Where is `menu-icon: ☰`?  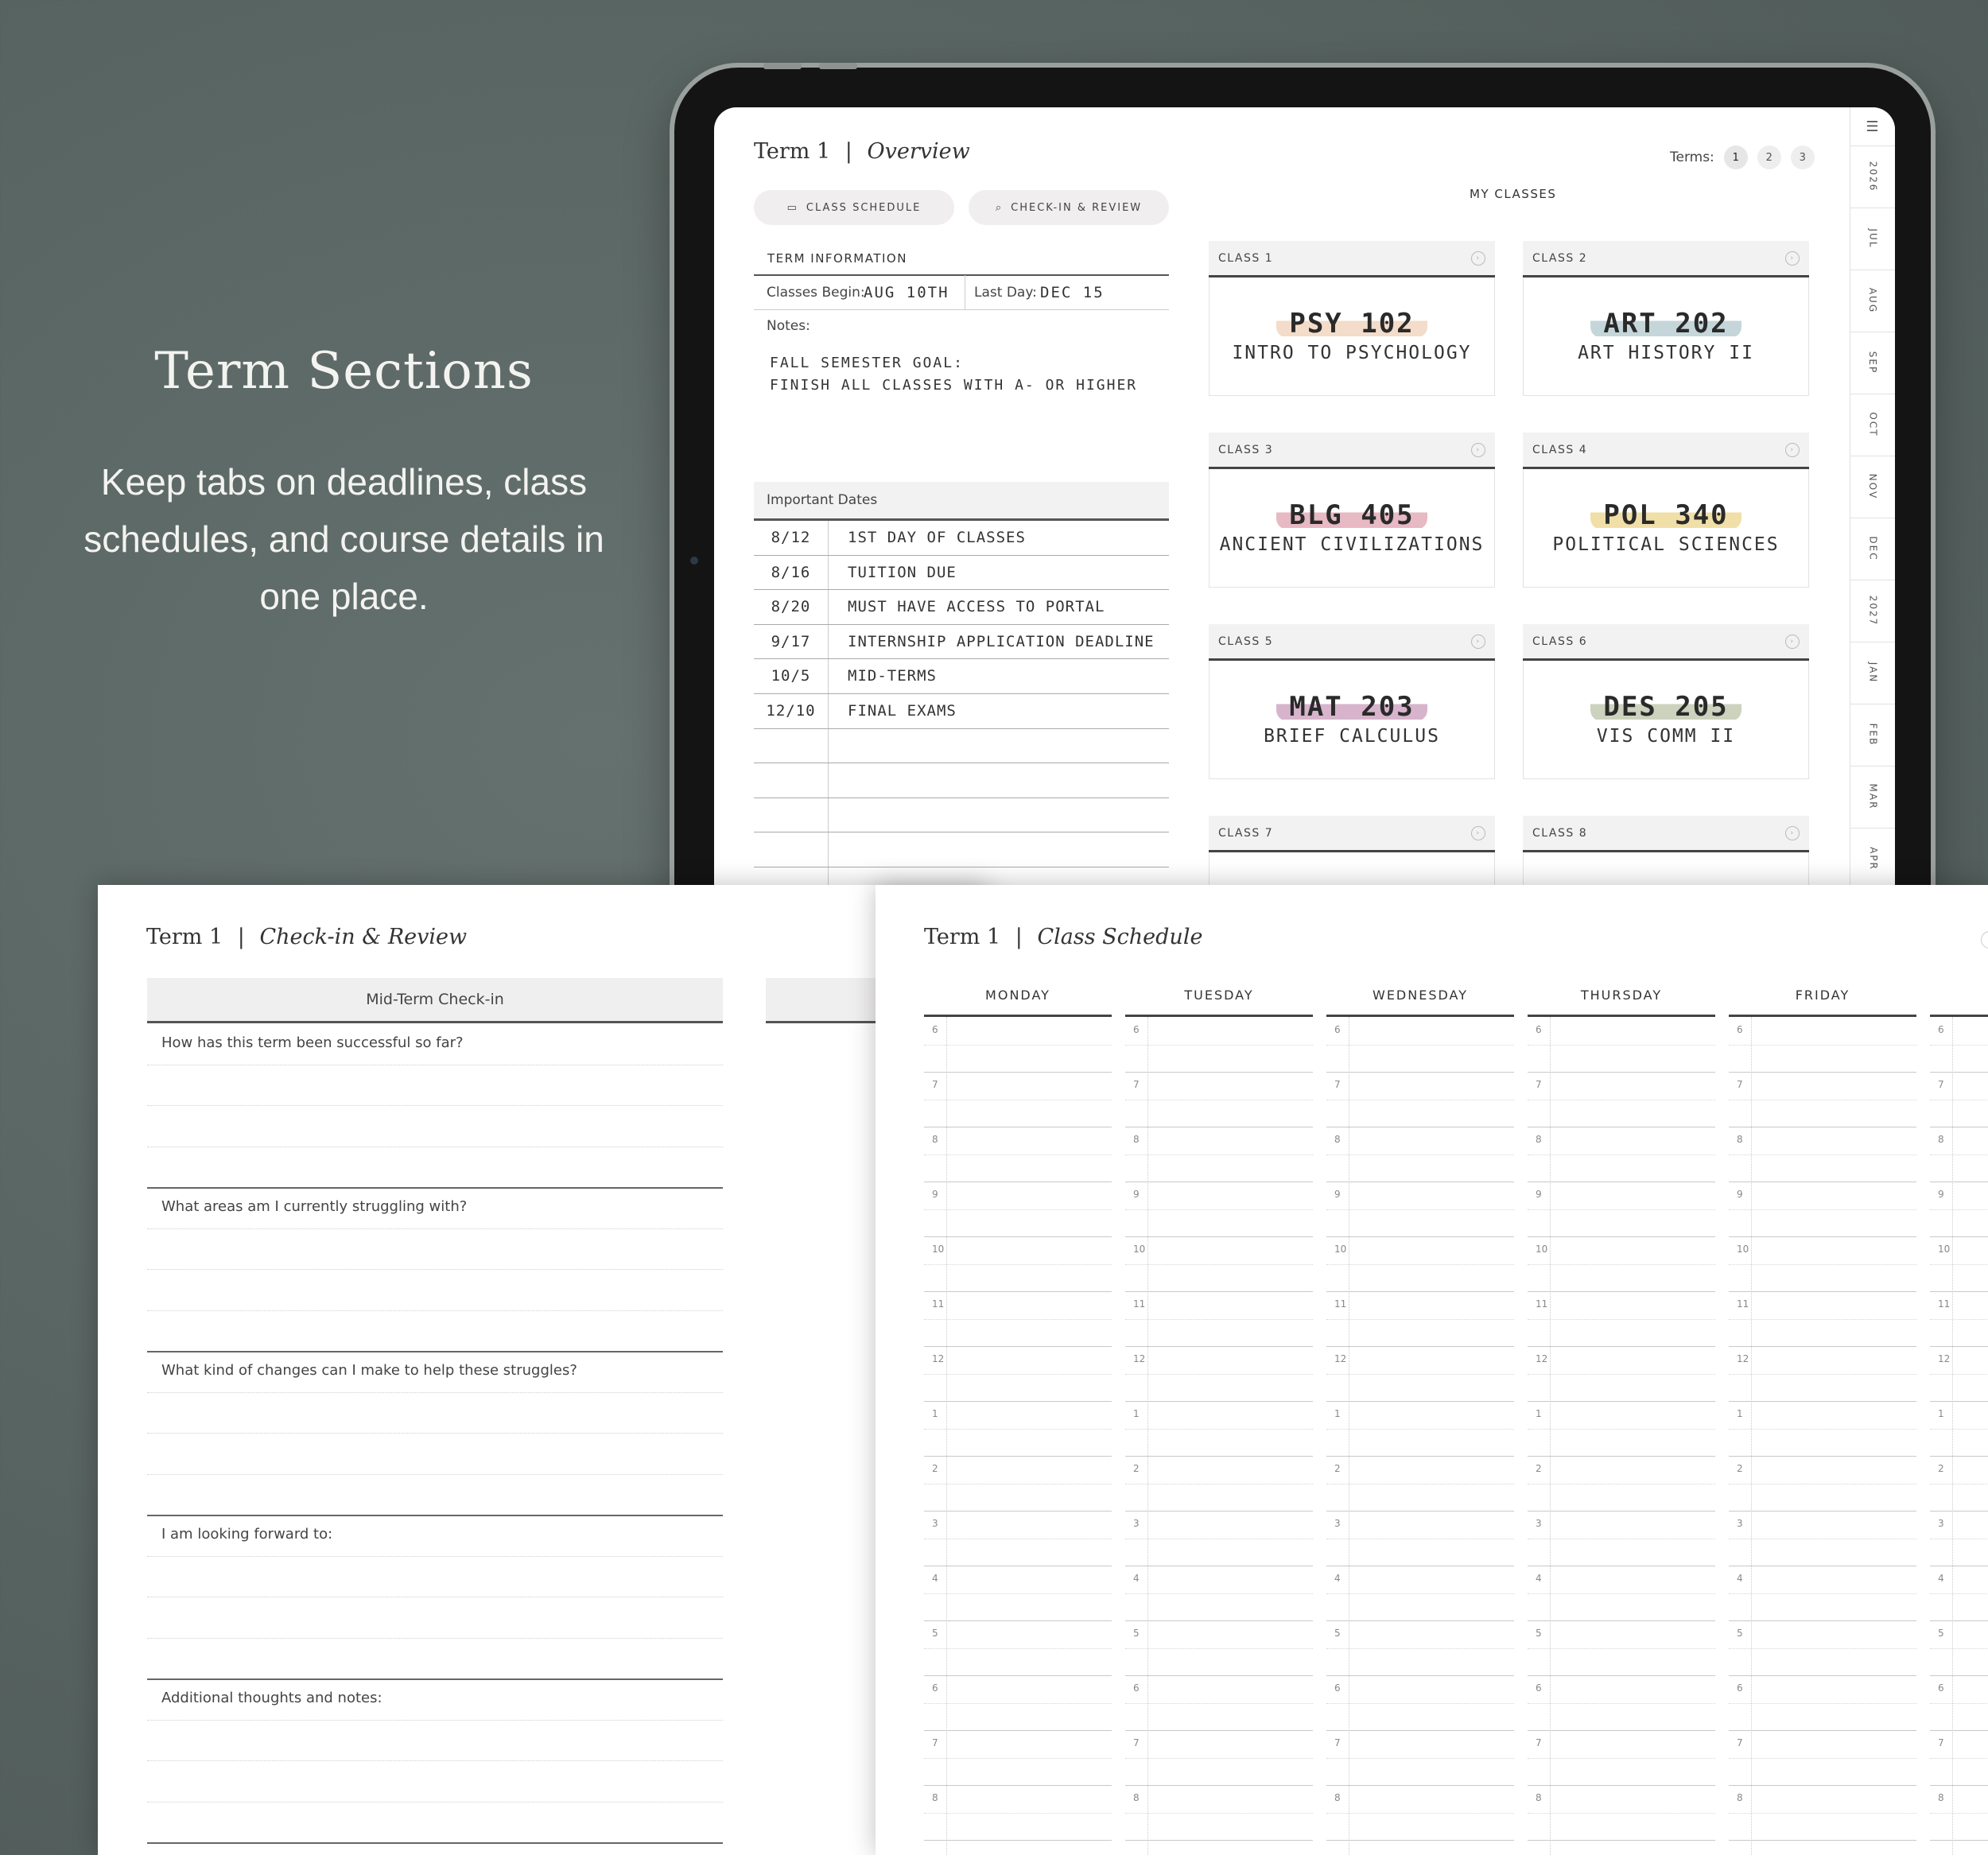
menu-icon: ☰ is located at coordinates (1872, 126).